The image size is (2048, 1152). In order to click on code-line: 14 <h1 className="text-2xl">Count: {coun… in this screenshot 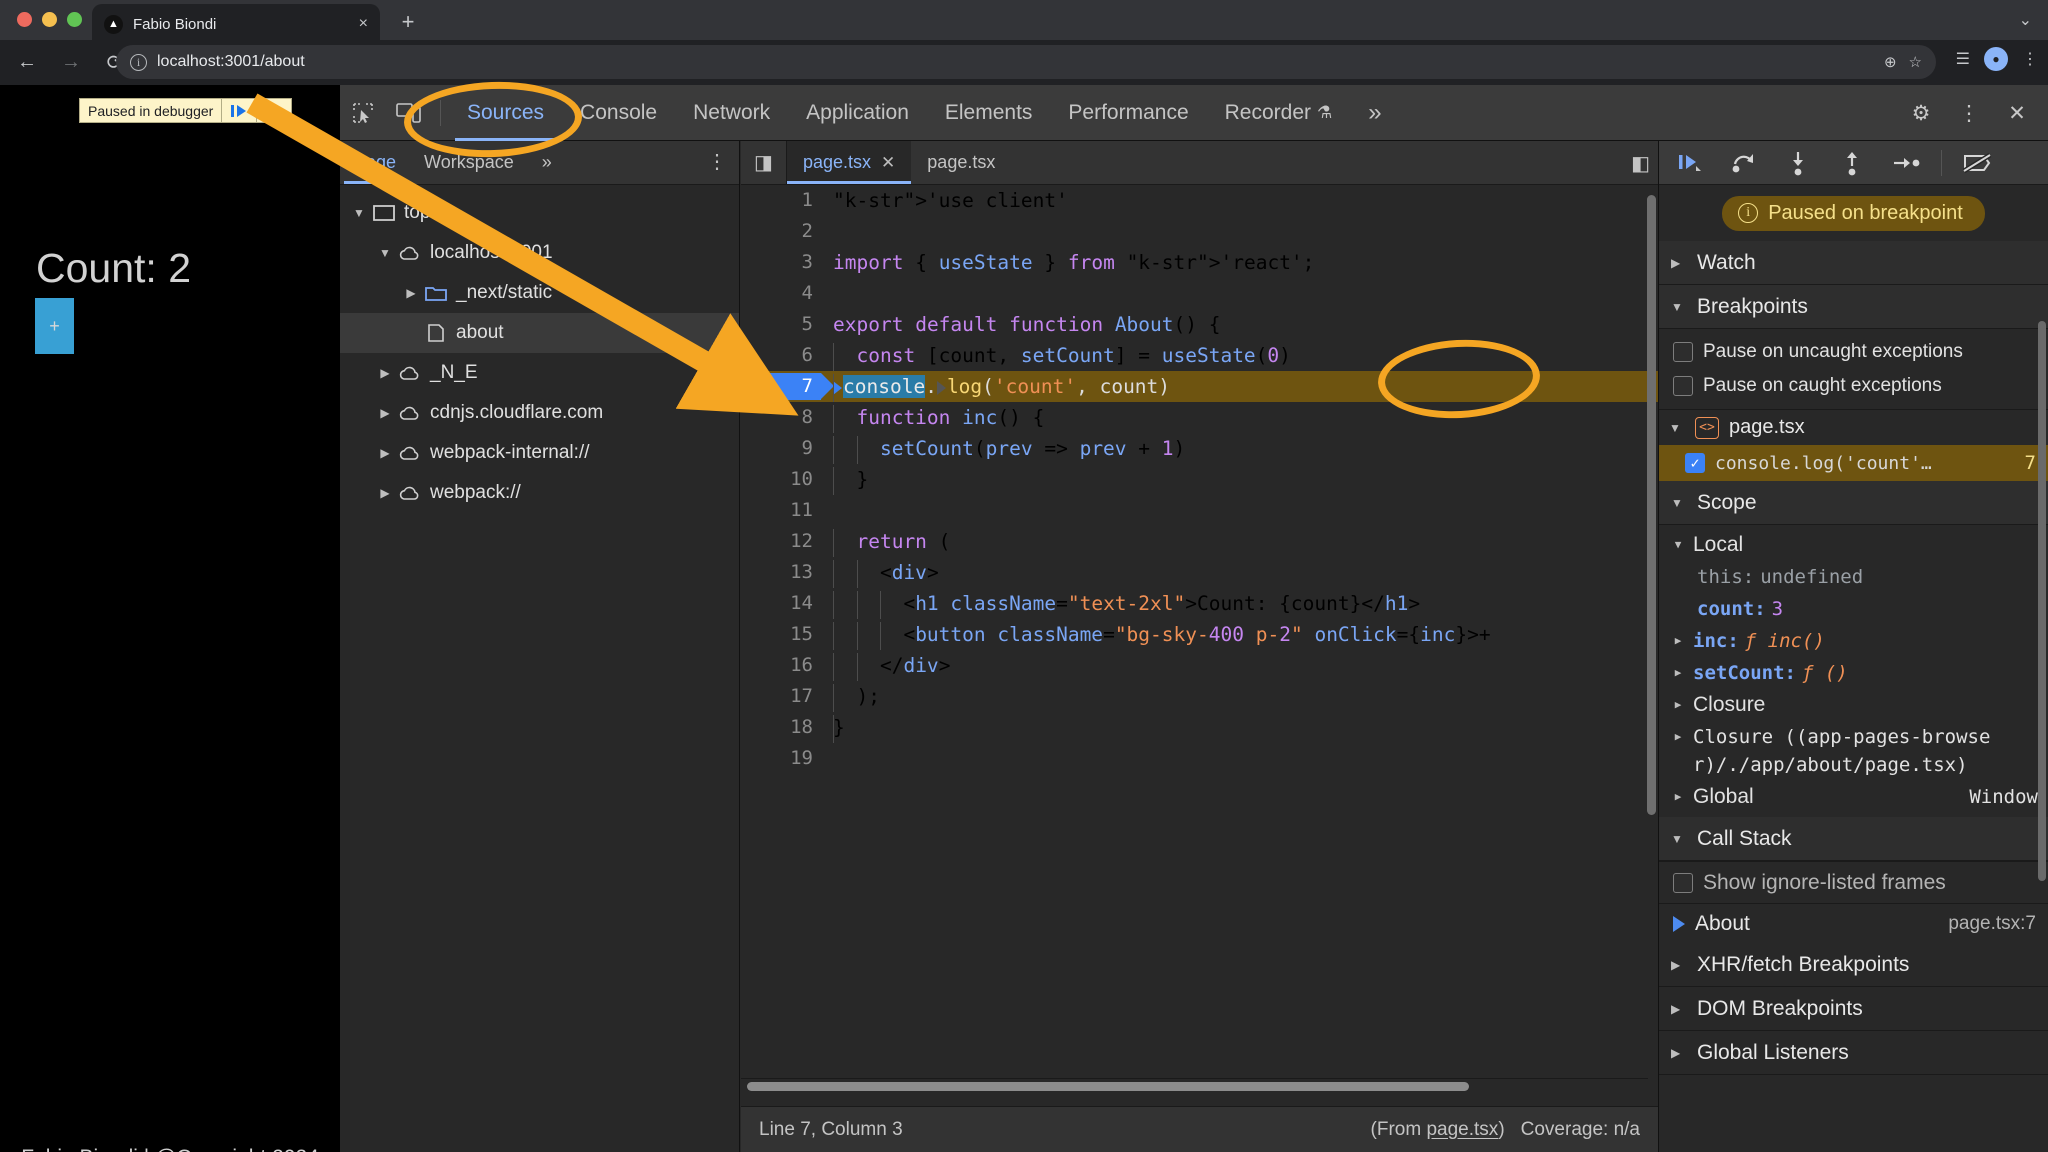, I will do `click(1199, 603)`.